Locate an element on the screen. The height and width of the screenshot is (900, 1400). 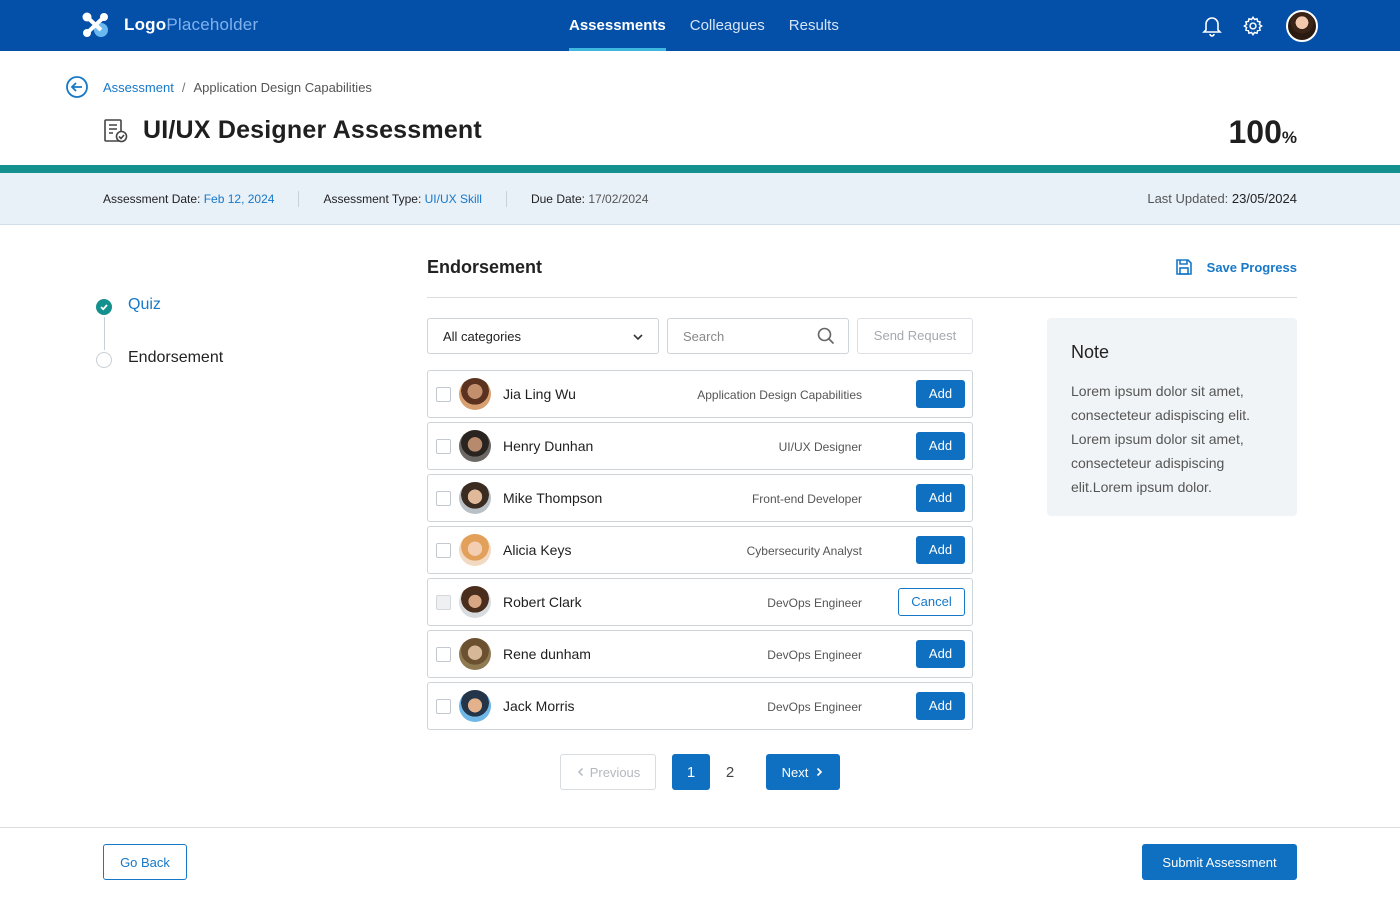
note-title: Note is located at coordinates (1090, 352).